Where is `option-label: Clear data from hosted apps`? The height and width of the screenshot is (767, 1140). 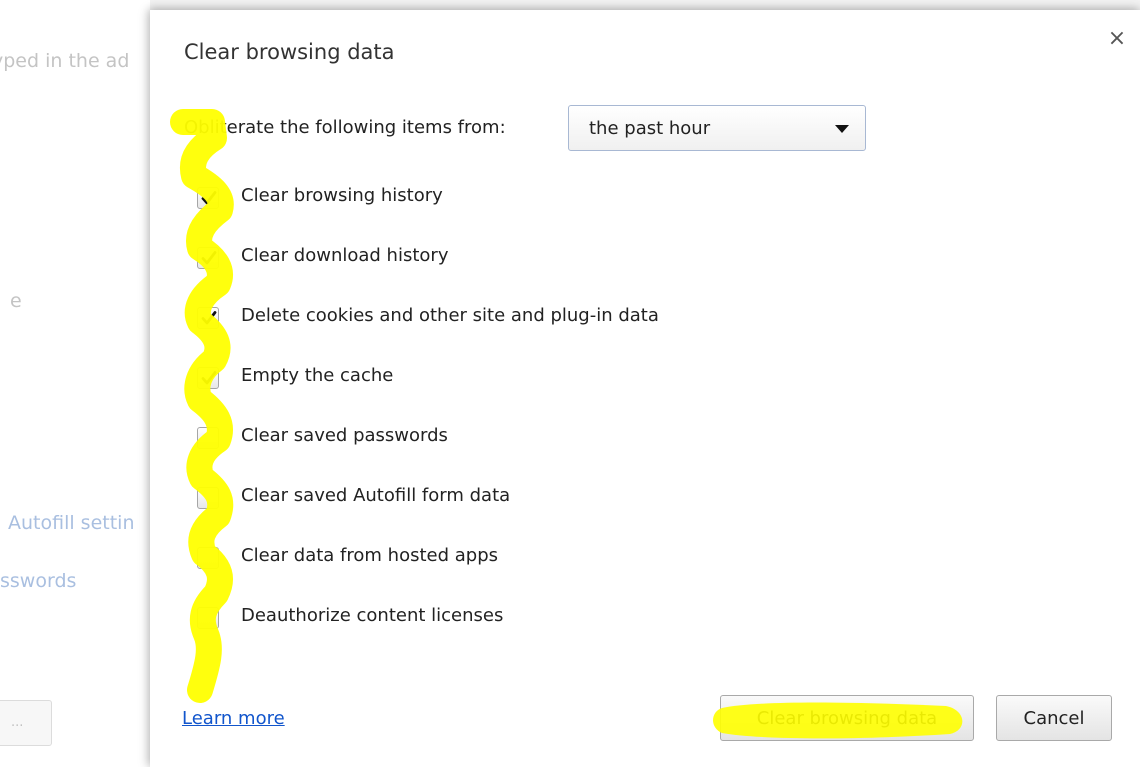
option-label: Clear data from hosted apps is located at coordinates (370, 555).